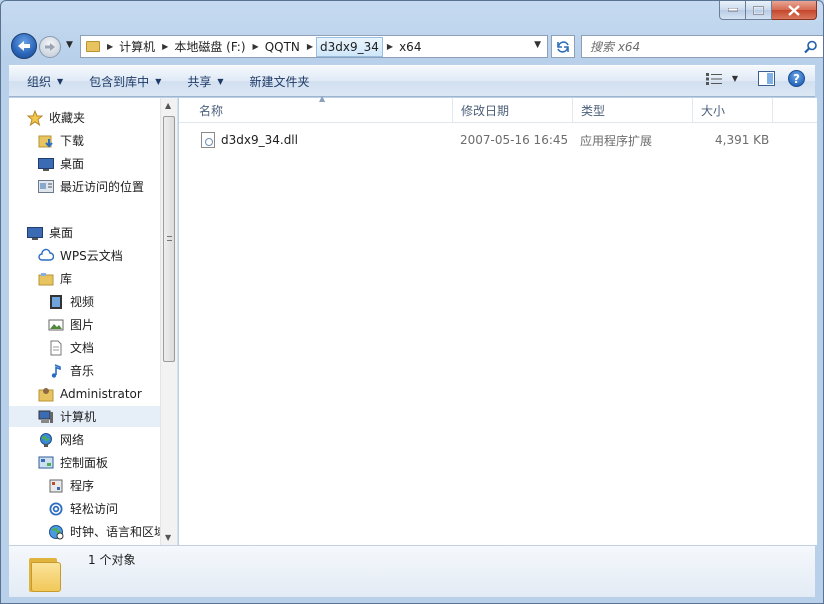 This screenshot has height=604, width=824. I want to click on search-input, so click(687, 46).